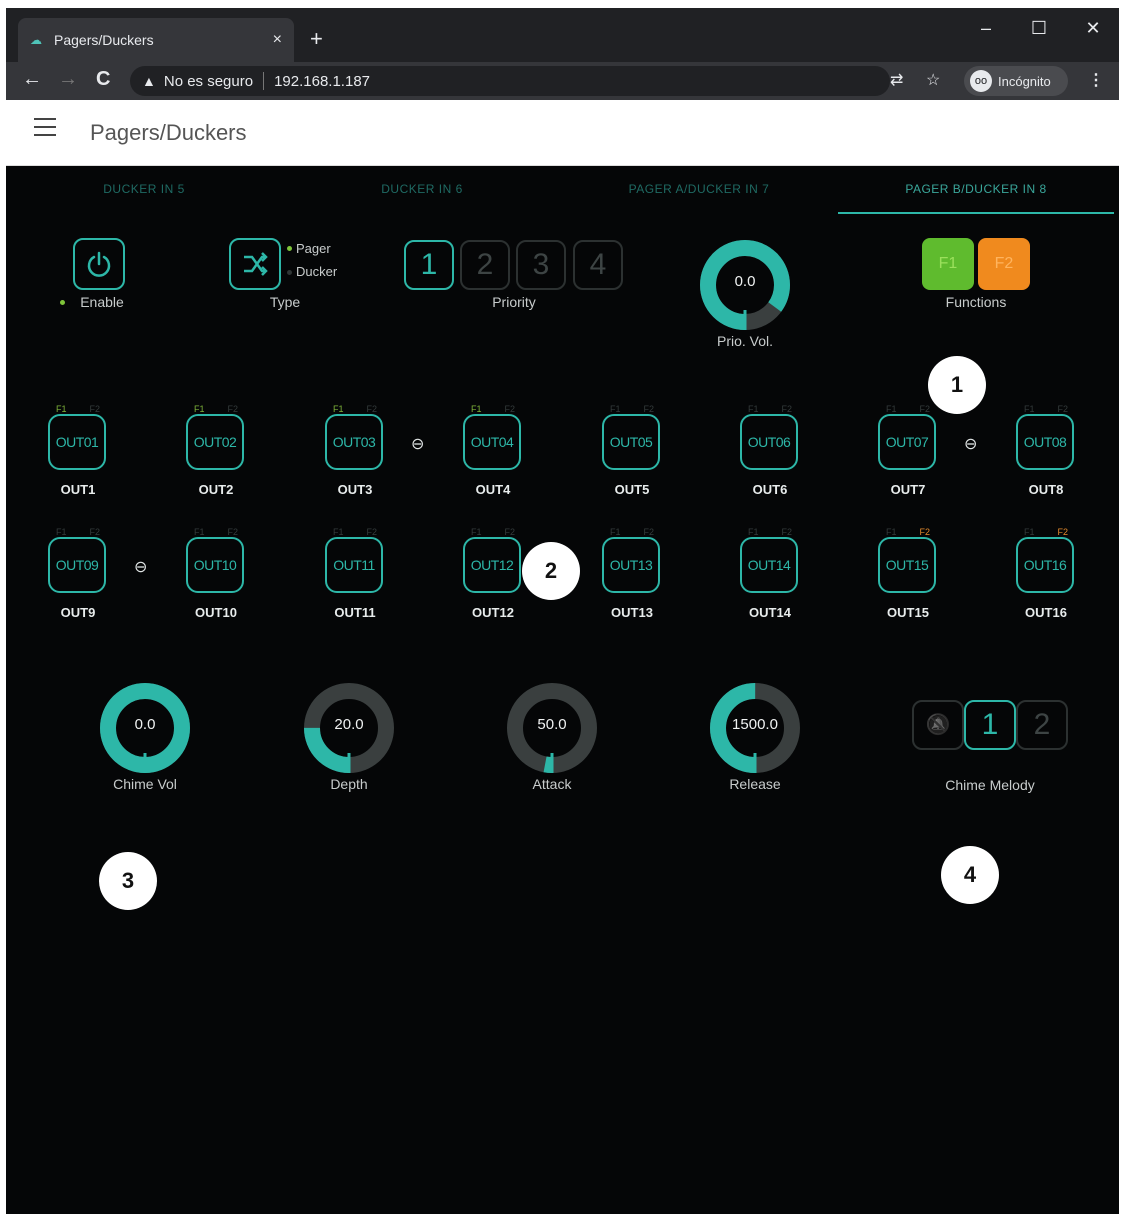 The width and height of the screenshot is (1123, 1214). Describe the element at coordinates (1096, 80) in the screenshot. I see `browser-menu-icon: ⋮` at that location.